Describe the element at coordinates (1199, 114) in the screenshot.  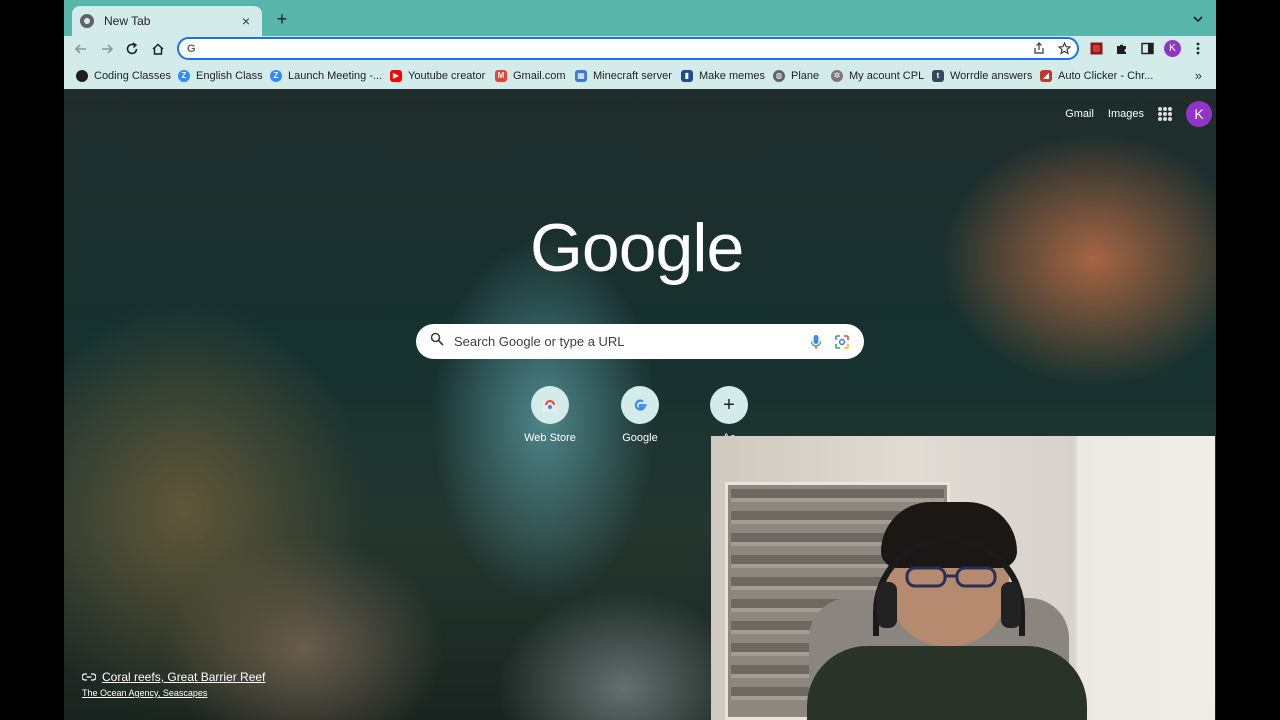
I see `account-avatar: K` at that location.